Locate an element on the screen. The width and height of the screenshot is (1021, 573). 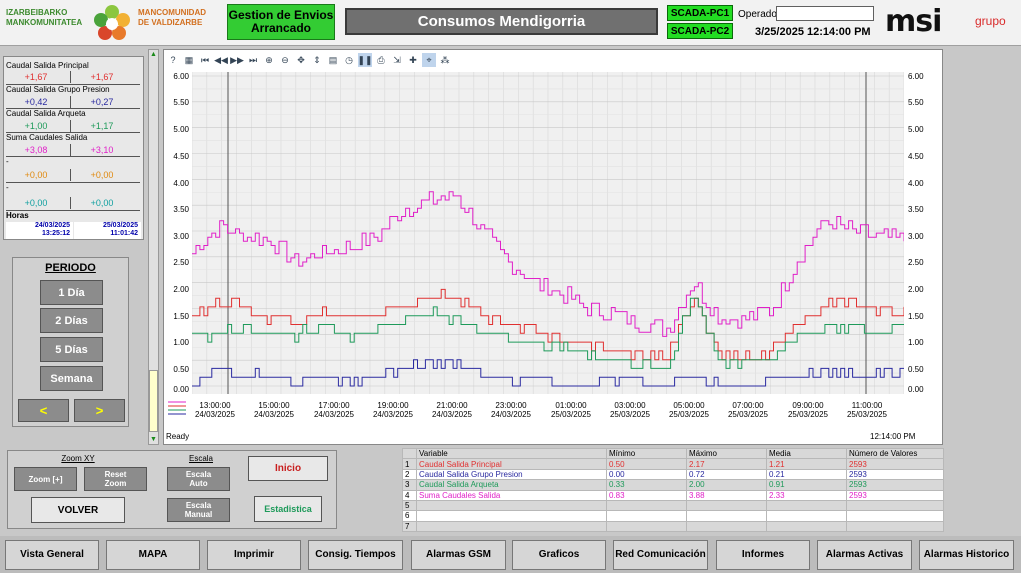
periodo-prev-button: < is located at coordinates (43, 410).